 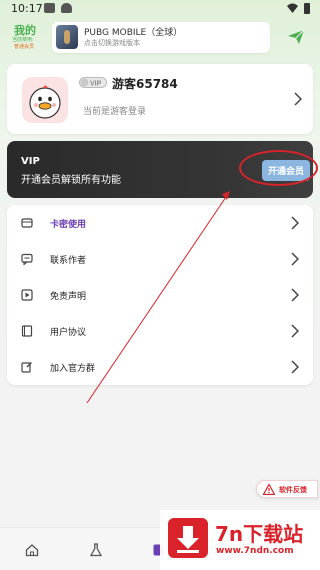 What do you see at coordinates (292, 8) in the screenshot?
I see `wifi-icon` at bounding box center [292, 8].